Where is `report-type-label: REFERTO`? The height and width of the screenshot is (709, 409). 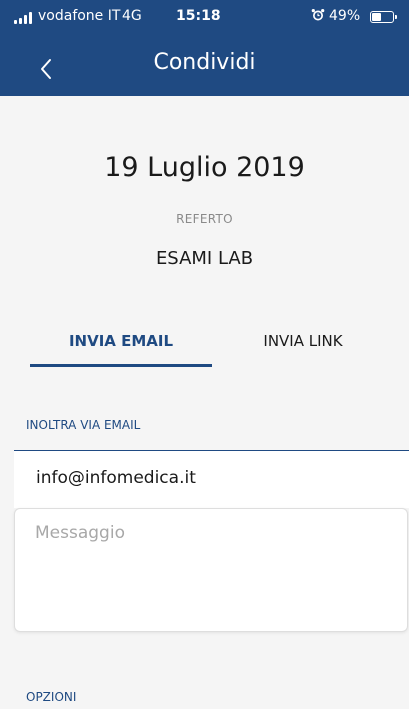
report-type-label: REFERTO is located at coordinates (204, 219).